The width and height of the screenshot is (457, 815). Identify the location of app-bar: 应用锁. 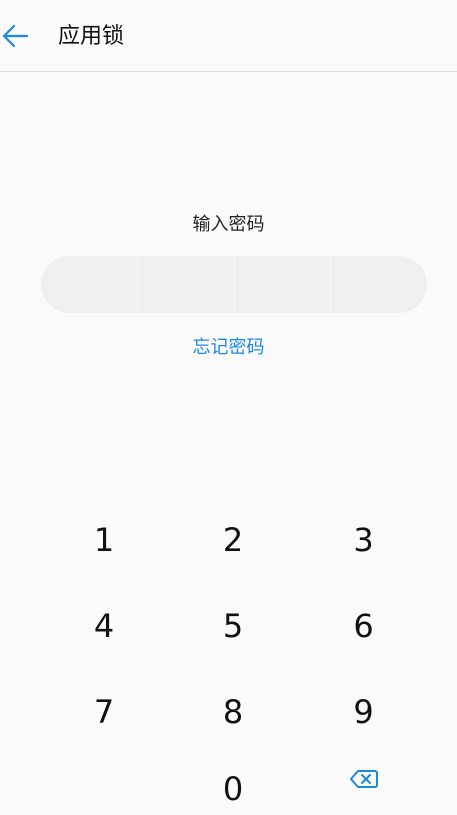
(228, 36).